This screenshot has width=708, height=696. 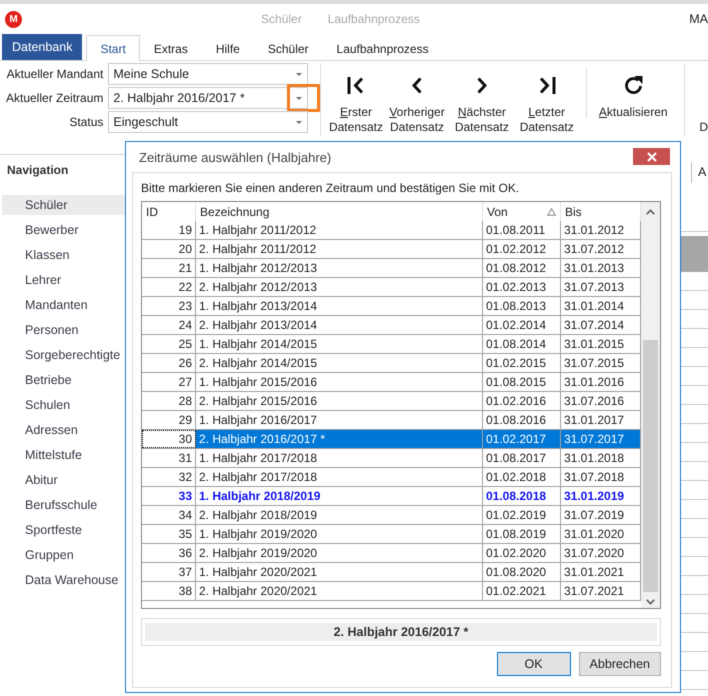 I want to click on chevron-right-icon, so click(x=481, y=85).